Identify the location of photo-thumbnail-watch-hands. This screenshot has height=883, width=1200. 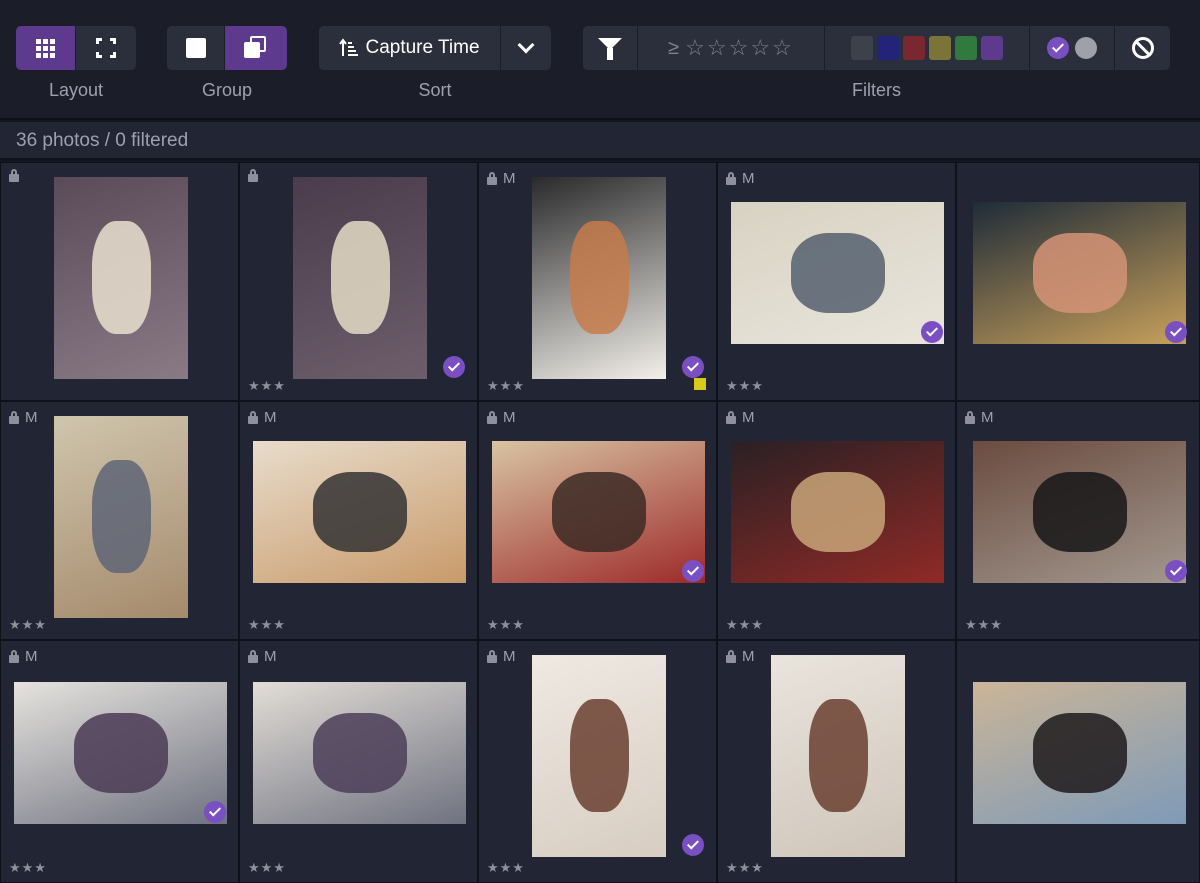
(1079, 273).